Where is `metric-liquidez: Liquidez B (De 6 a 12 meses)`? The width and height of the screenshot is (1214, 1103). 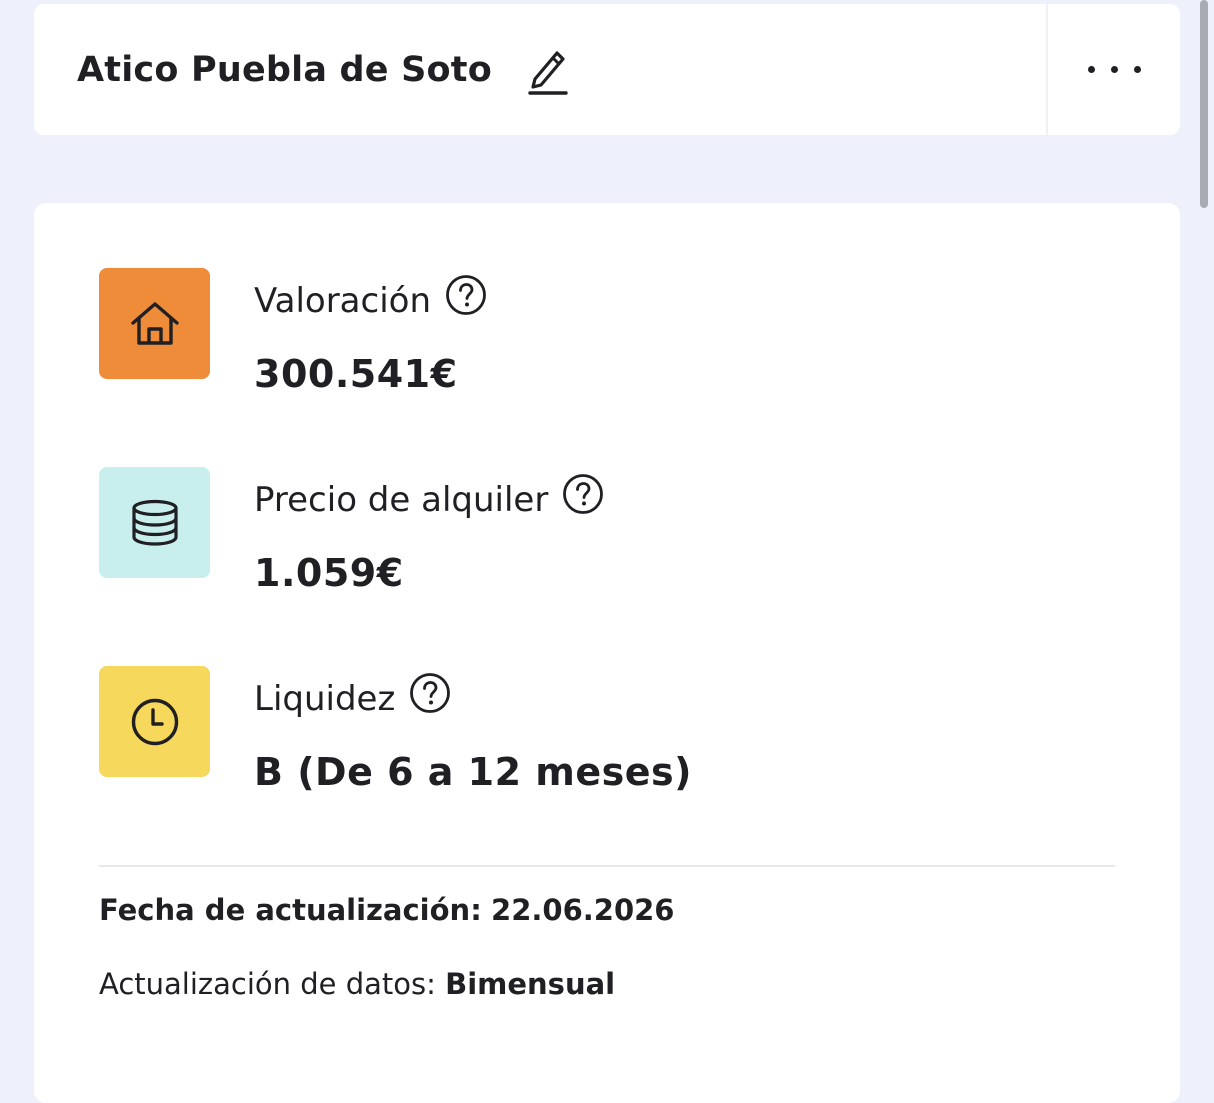
metric-liquidez: Liquidez B (De 6 a 12 meses) is located at coordinates (395, 730).